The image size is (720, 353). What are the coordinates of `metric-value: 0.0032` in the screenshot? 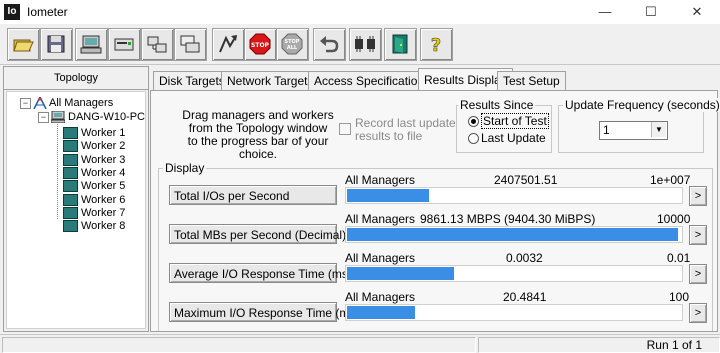 It's located at (524, 258).